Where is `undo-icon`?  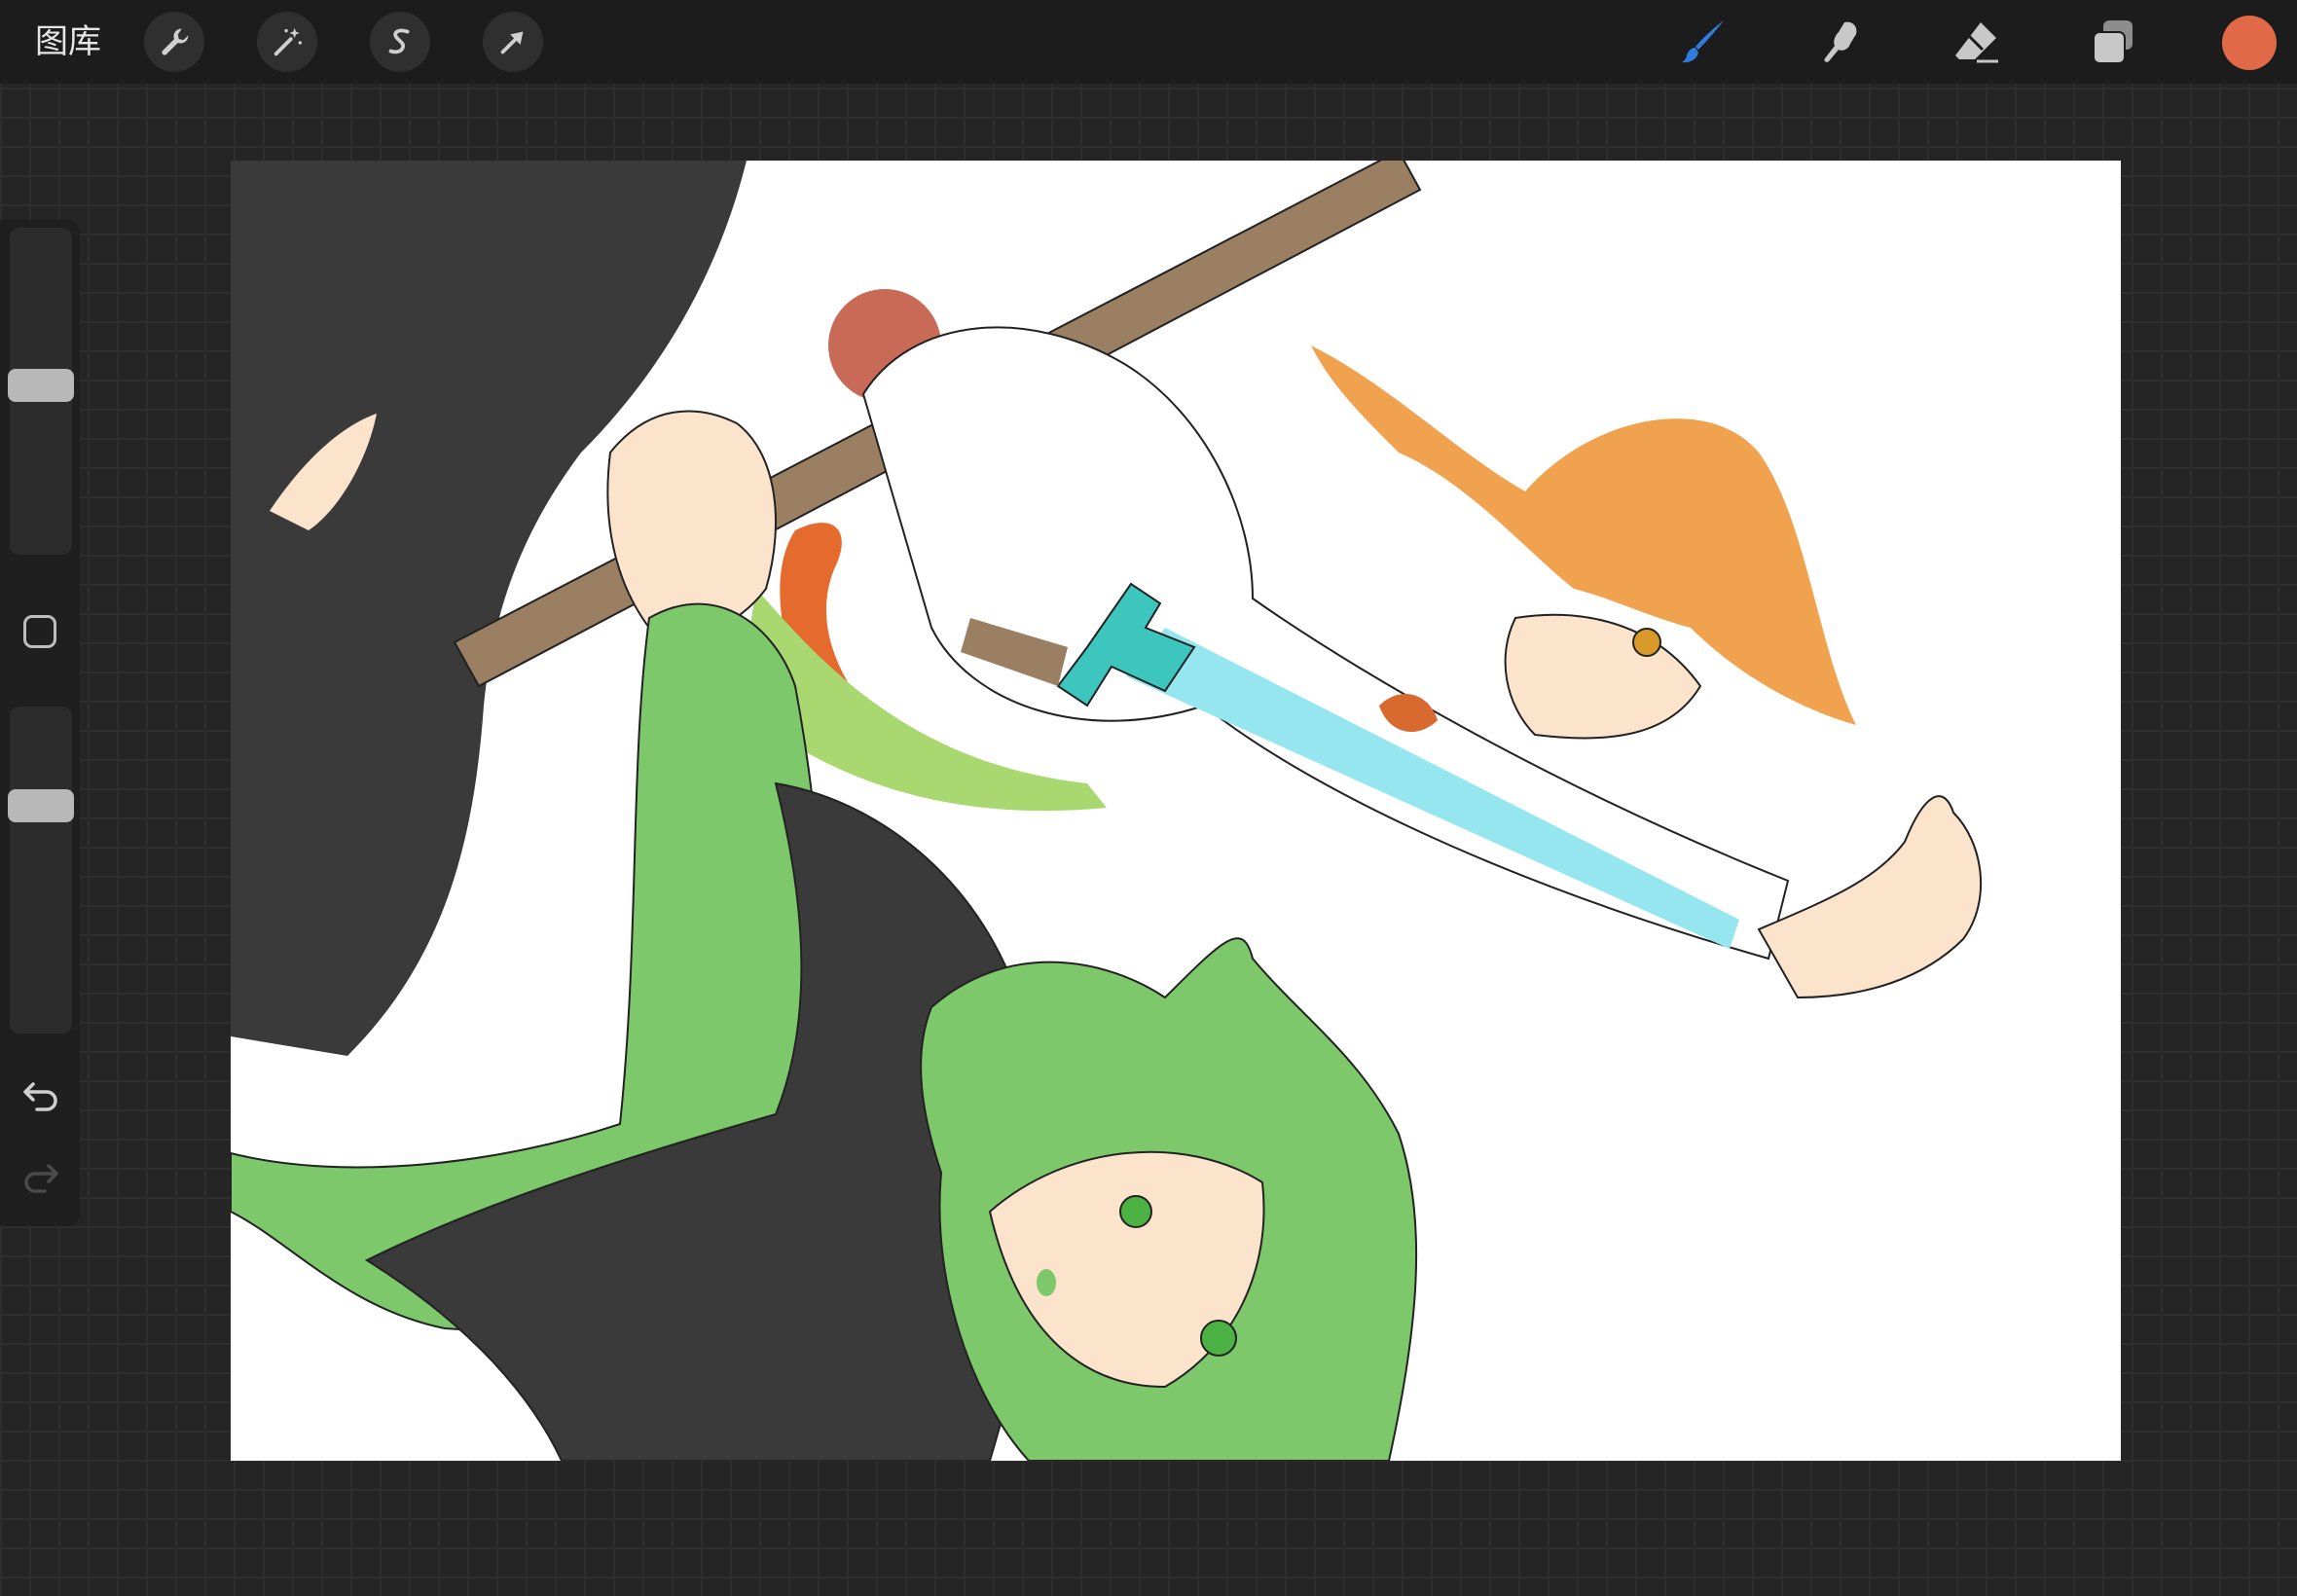 undo-icon is located at coordinates (40, 1095).